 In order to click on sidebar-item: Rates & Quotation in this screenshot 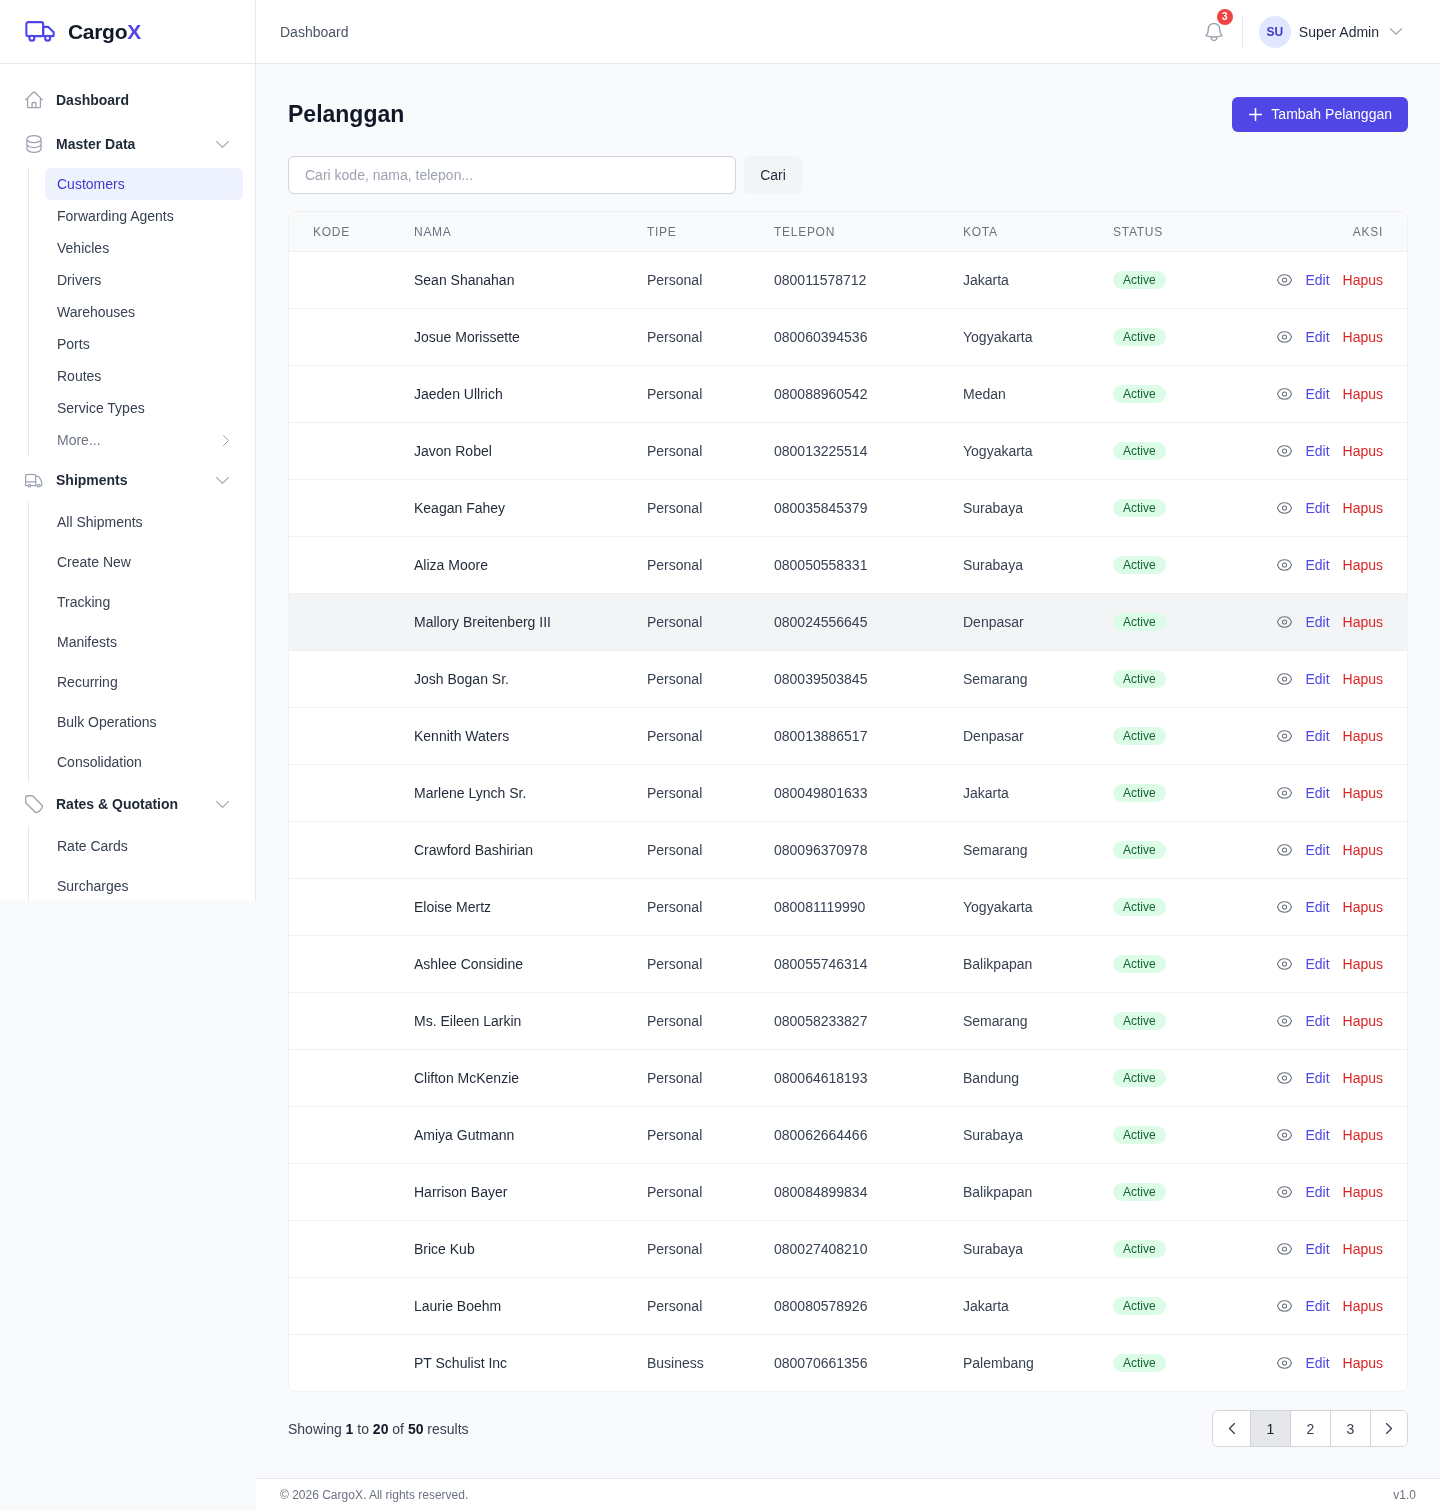, I will do `click(127, 804)`.